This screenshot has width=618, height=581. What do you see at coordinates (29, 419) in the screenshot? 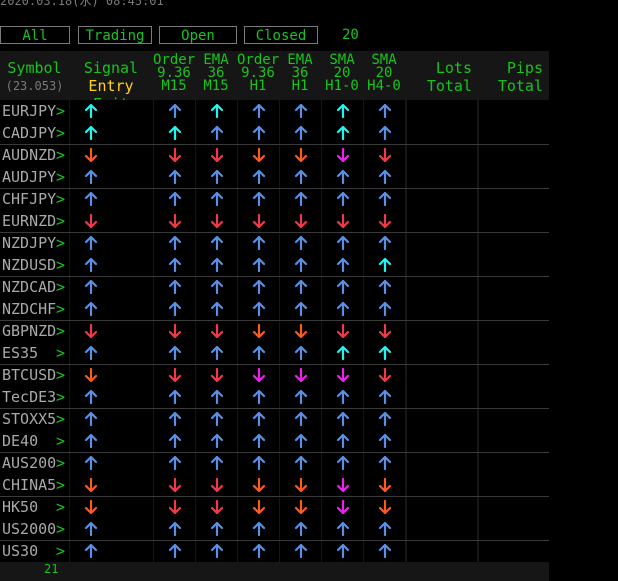
I see `symbol-label: STOXX5` at bounding box center [29, 419].